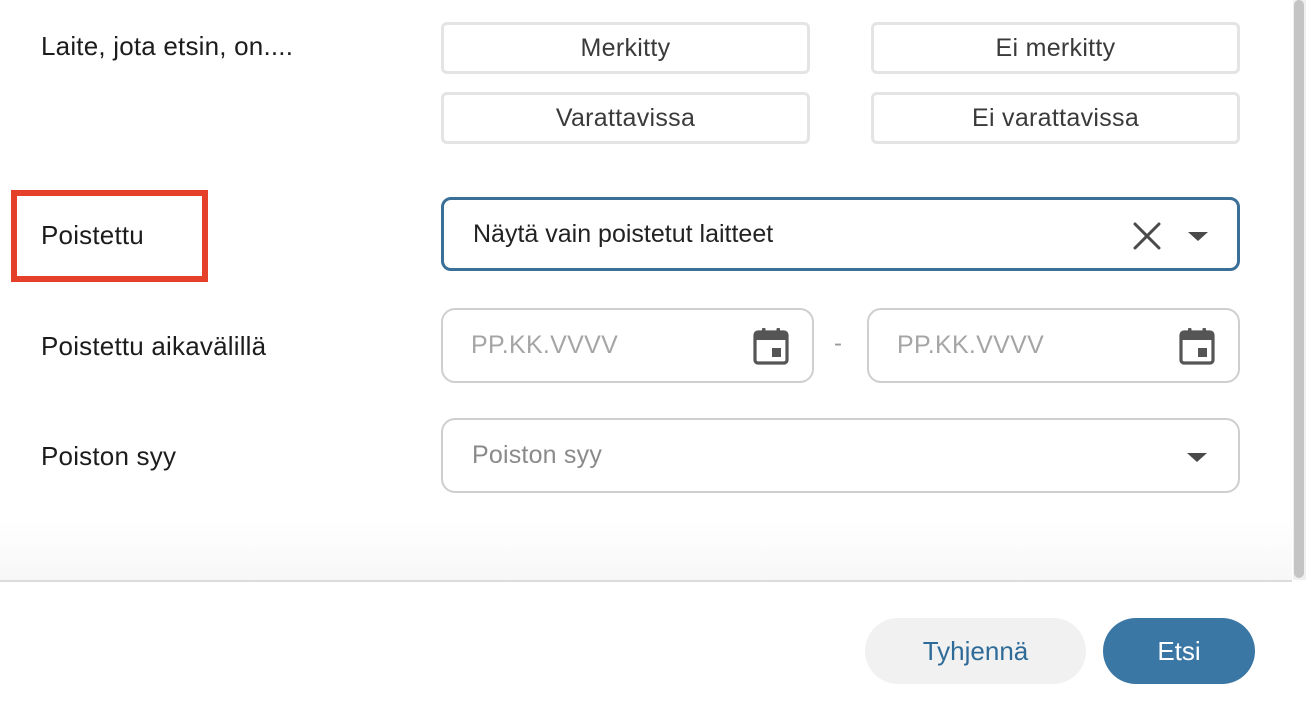  What do you see at coordinates (840, 455) in the screenshot?
I see `deletion-reason-select: Poiston syy` at bounding box center [840, 455].